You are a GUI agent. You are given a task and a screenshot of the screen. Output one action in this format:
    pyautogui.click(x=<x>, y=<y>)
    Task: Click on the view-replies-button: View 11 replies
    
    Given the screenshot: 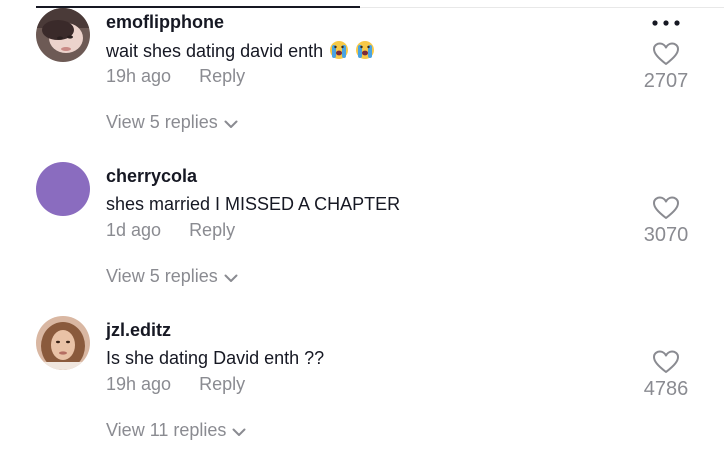 What is the action you would take?
    pyautogui.click(x=176, y=430)
    